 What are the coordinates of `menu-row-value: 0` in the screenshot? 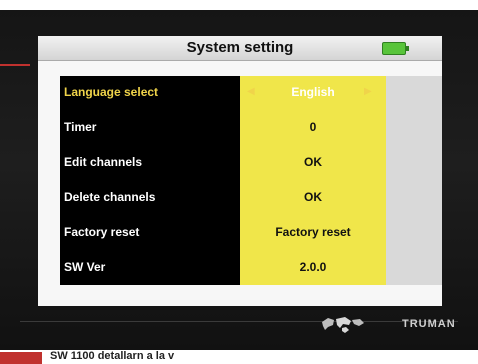 It's located at (313, 127).